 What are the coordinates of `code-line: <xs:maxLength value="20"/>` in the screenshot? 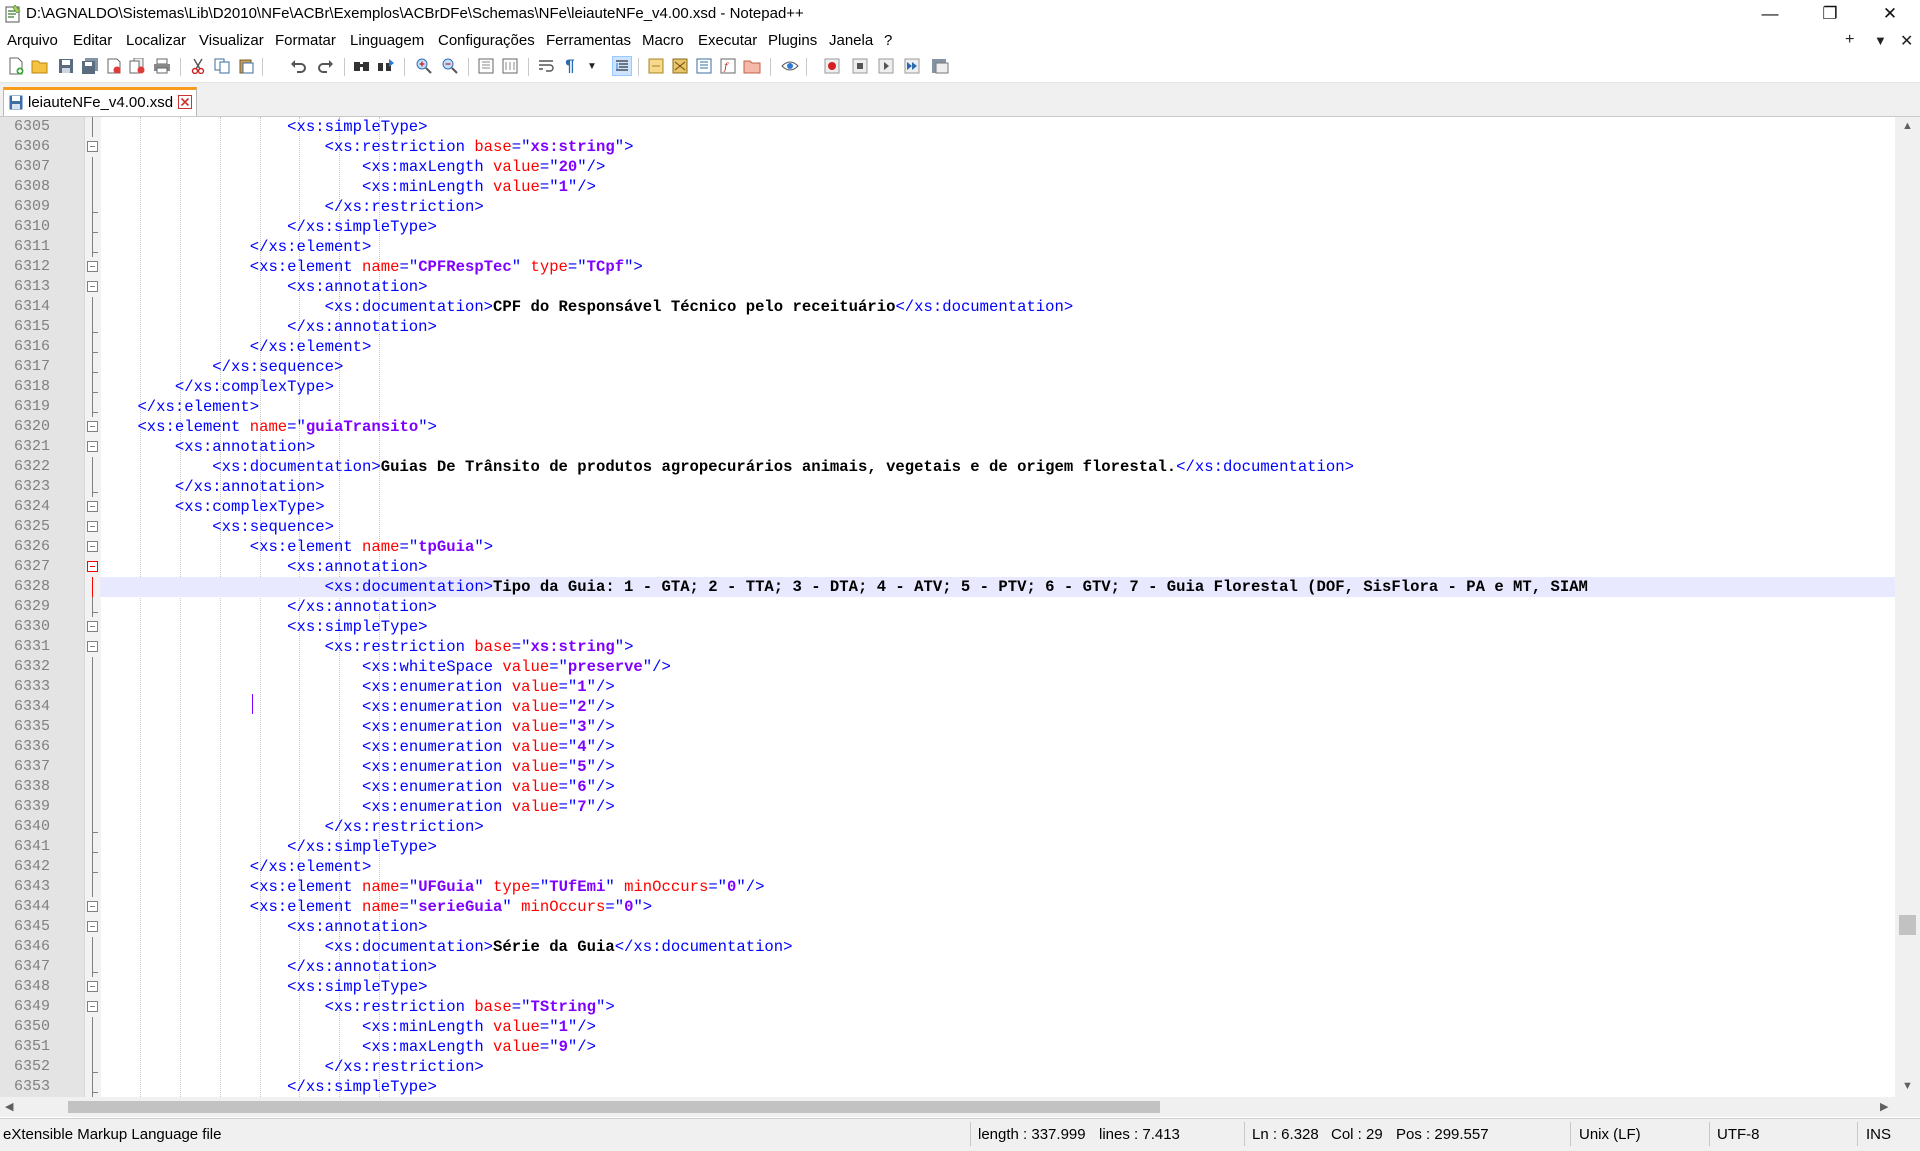 It's located at (997, 167).